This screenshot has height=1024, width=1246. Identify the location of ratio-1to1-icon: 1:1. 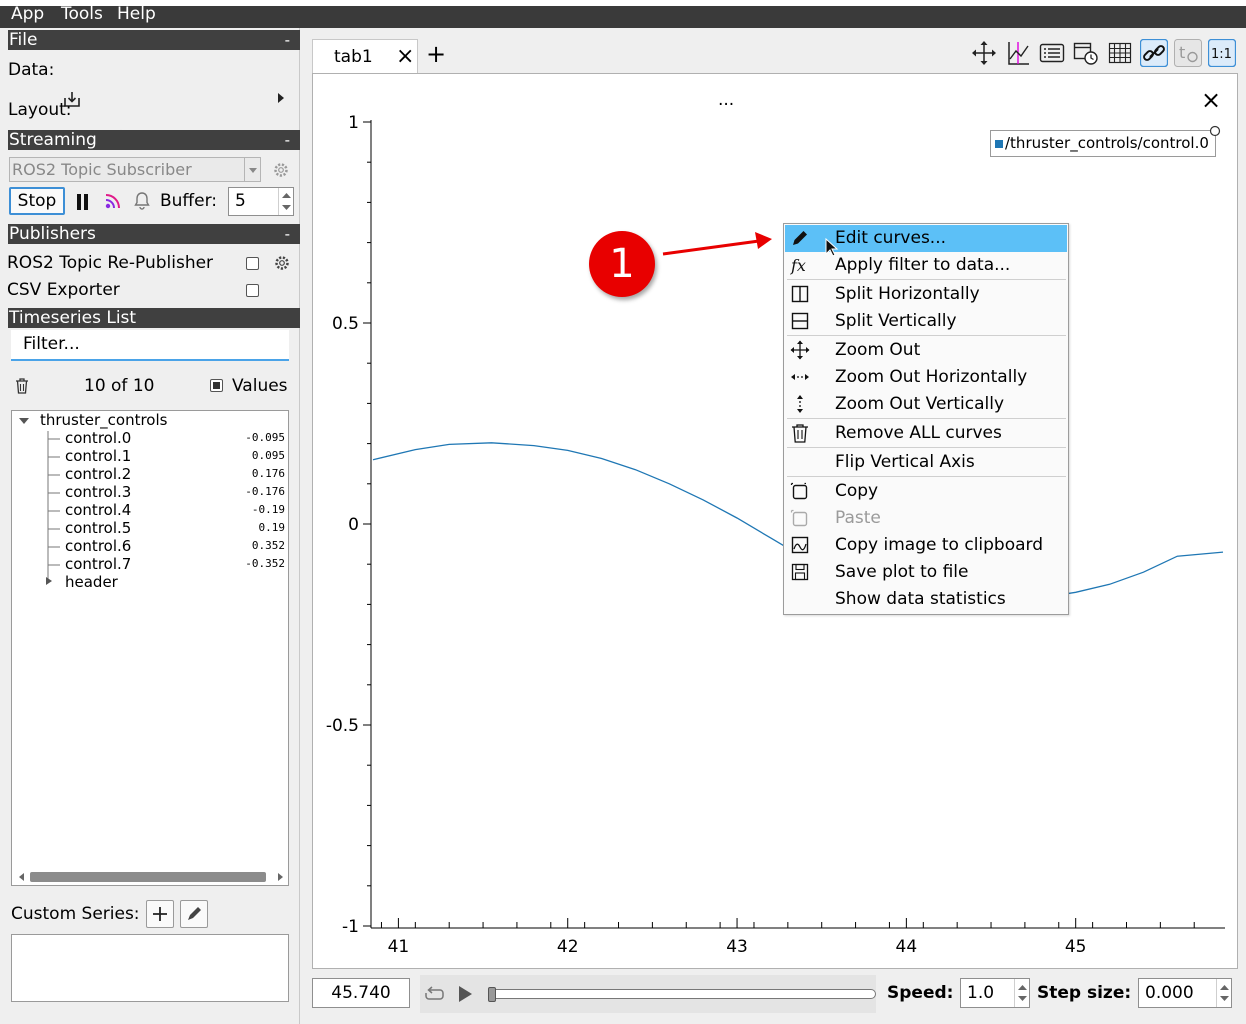
(1222, 53).